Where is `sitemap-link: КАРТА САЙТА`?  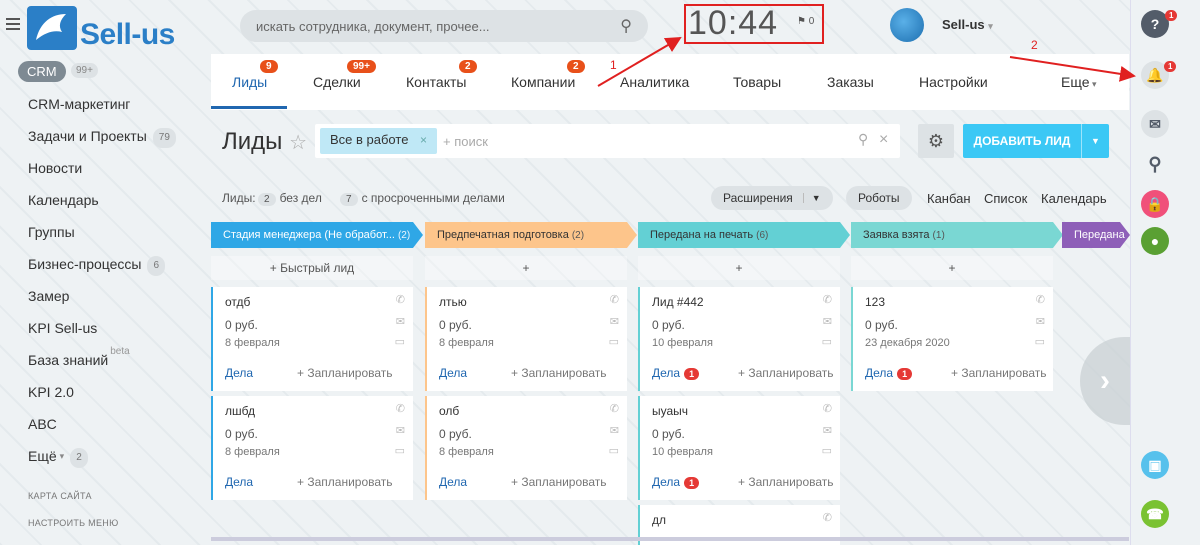 sitemap-link: КАРТА САЙТА is located at coordinates (60, 496).